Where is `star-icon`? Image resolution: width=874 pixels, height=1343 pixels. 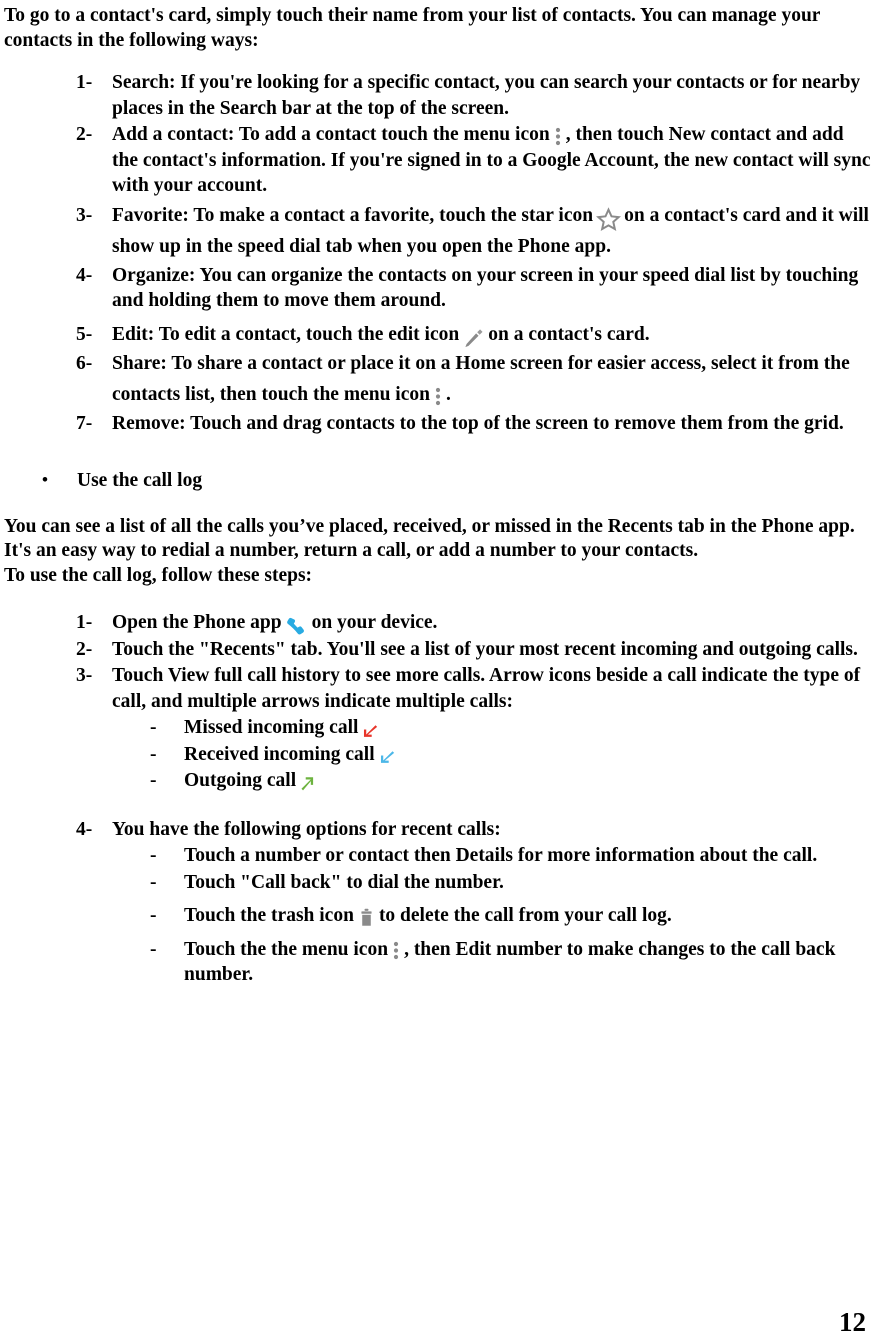
star-icon is located at coordinates (609, 218).